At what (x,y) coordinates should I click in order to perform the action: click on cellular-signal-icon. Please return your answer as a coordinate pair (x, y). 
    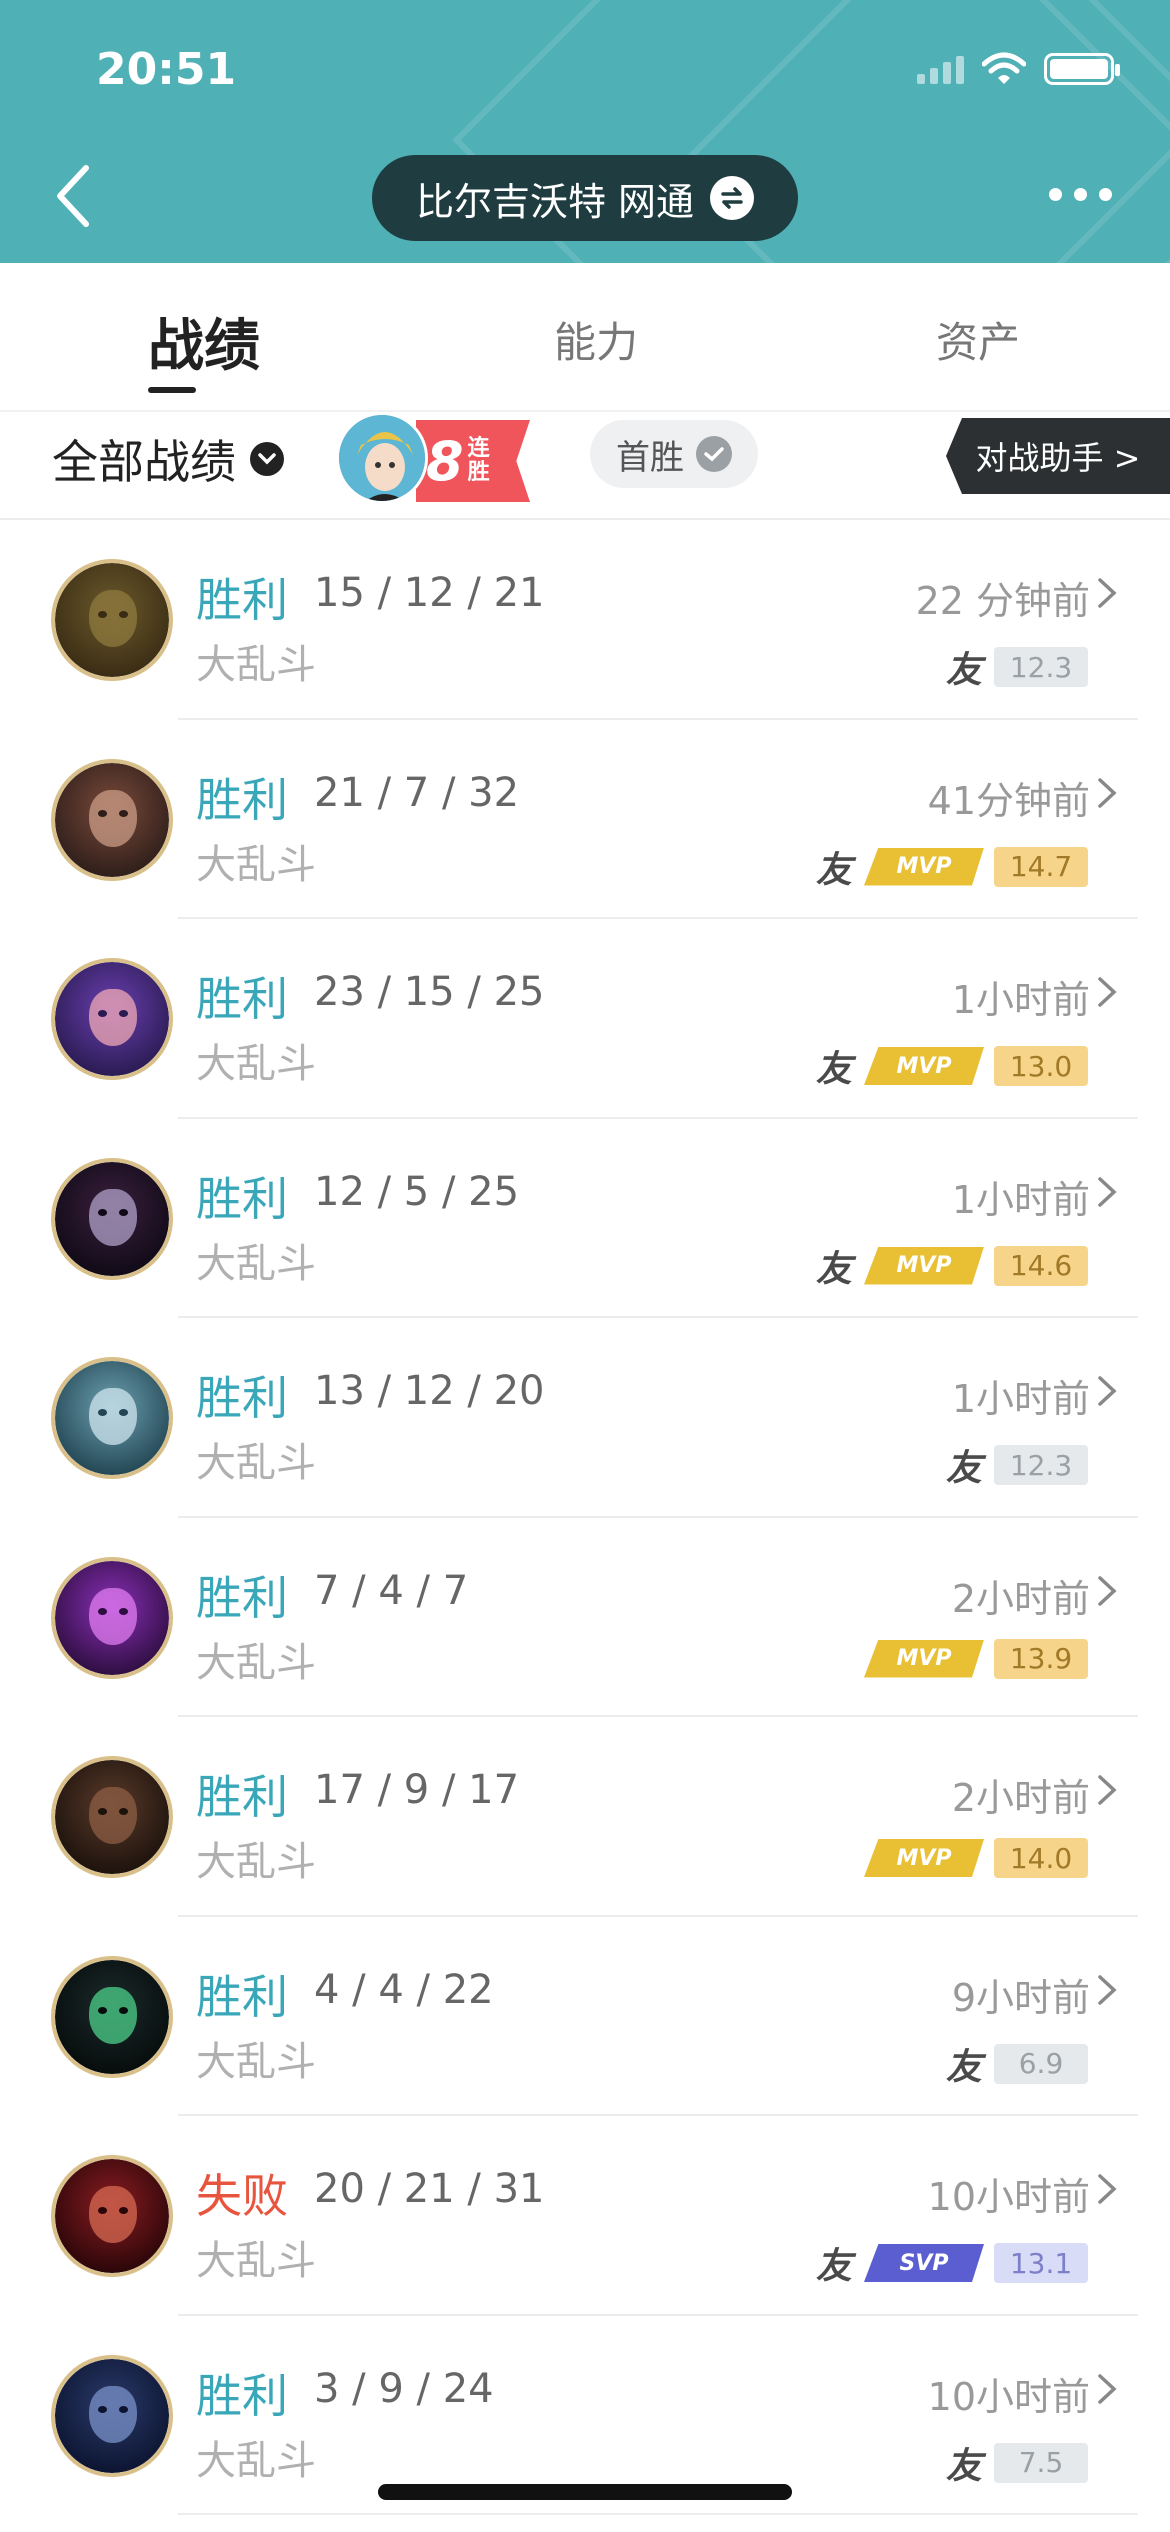
    Looking at the image, I should click on (940, 69).